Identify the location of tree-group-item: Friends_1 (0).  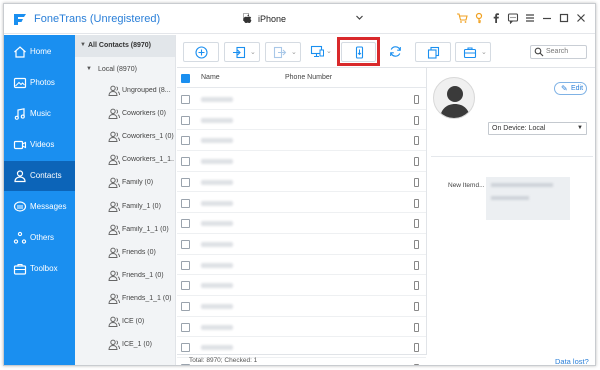
(125, 275).